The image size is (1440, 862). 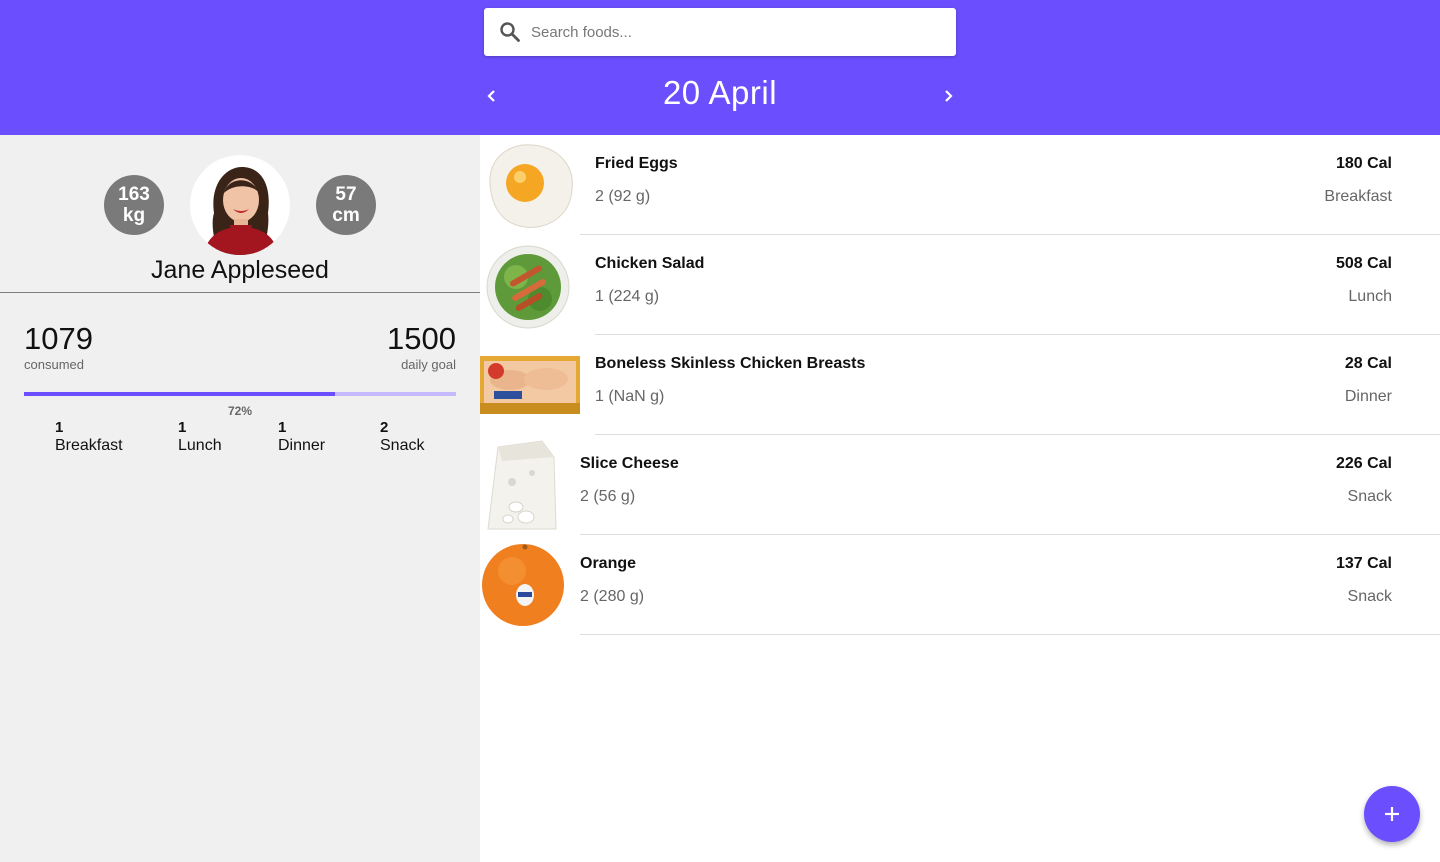 I want to click on weight-unit: kg, so click(x=134, y=215).